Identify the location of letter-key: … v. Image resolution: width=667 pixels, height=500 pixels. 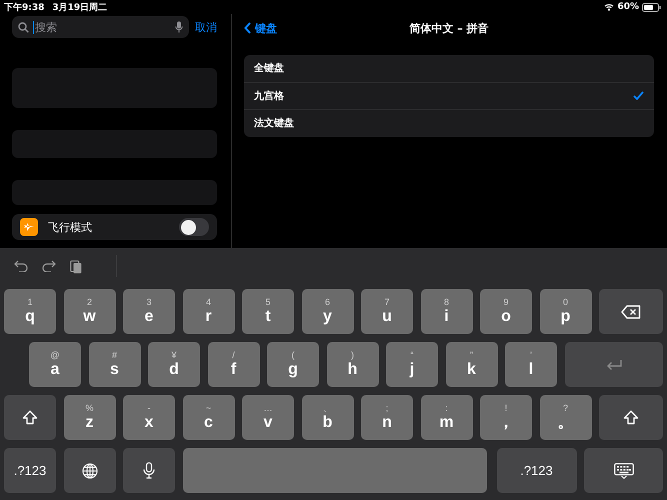
(268, 417).